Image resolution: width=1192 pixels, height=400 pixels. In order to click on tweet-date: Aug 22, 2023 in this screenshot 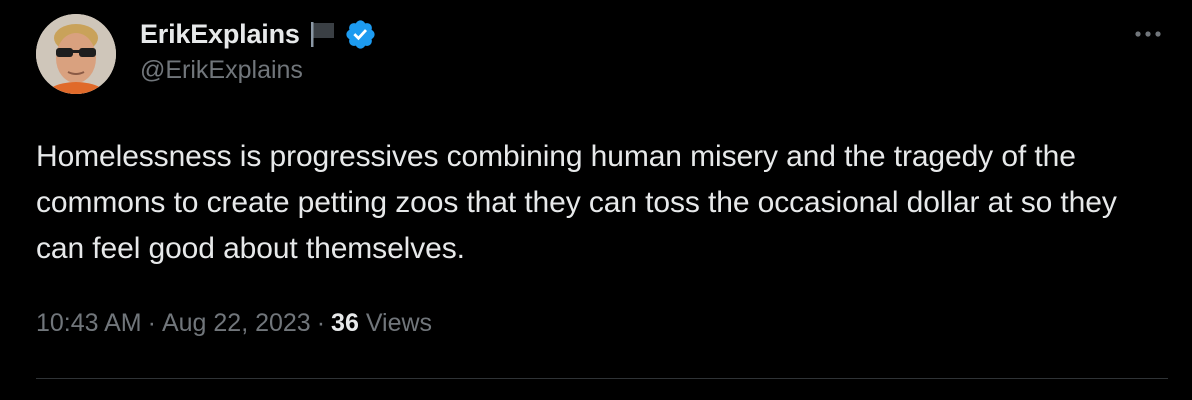, I will do `click(236, 323)`.